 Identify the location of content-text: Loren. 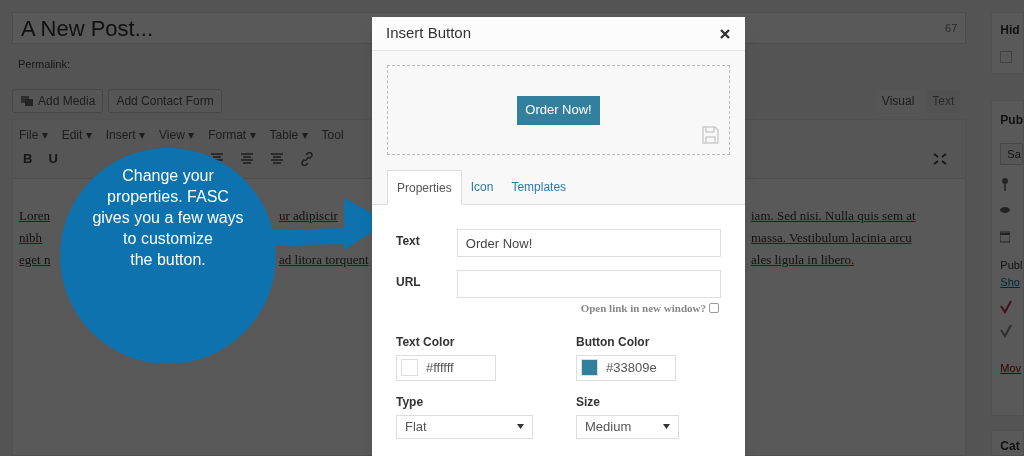
(35, 215).